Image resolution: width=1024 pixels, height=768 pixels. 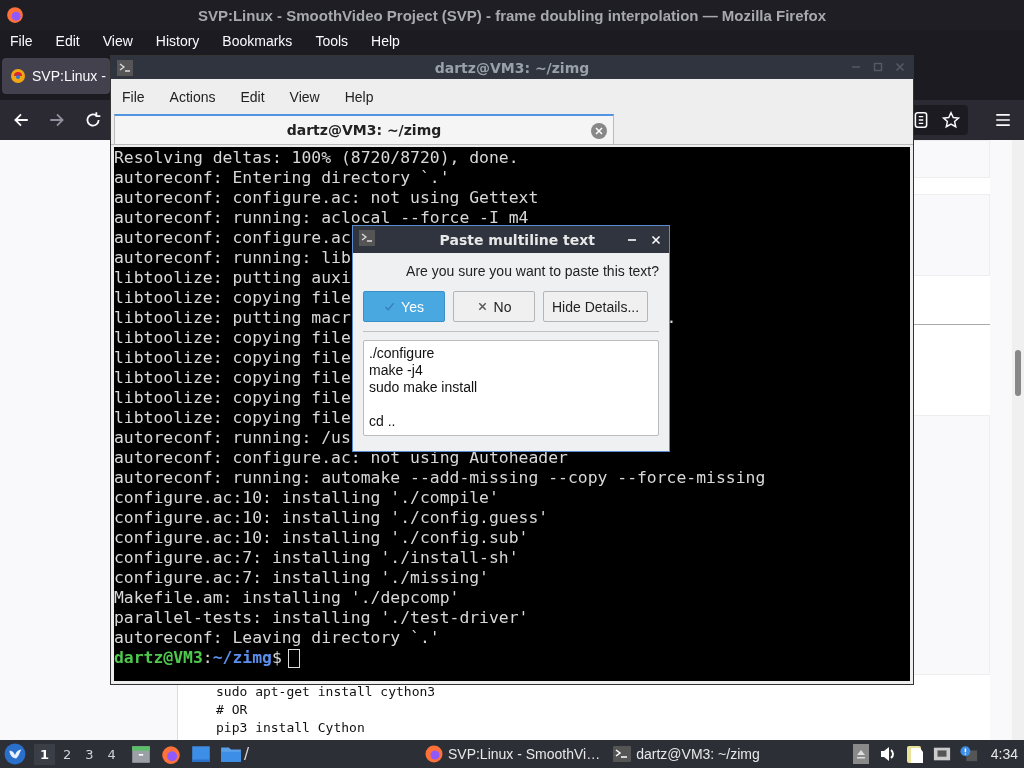 I want to click on prompt-symbol: $, so click(x=276, y=658).